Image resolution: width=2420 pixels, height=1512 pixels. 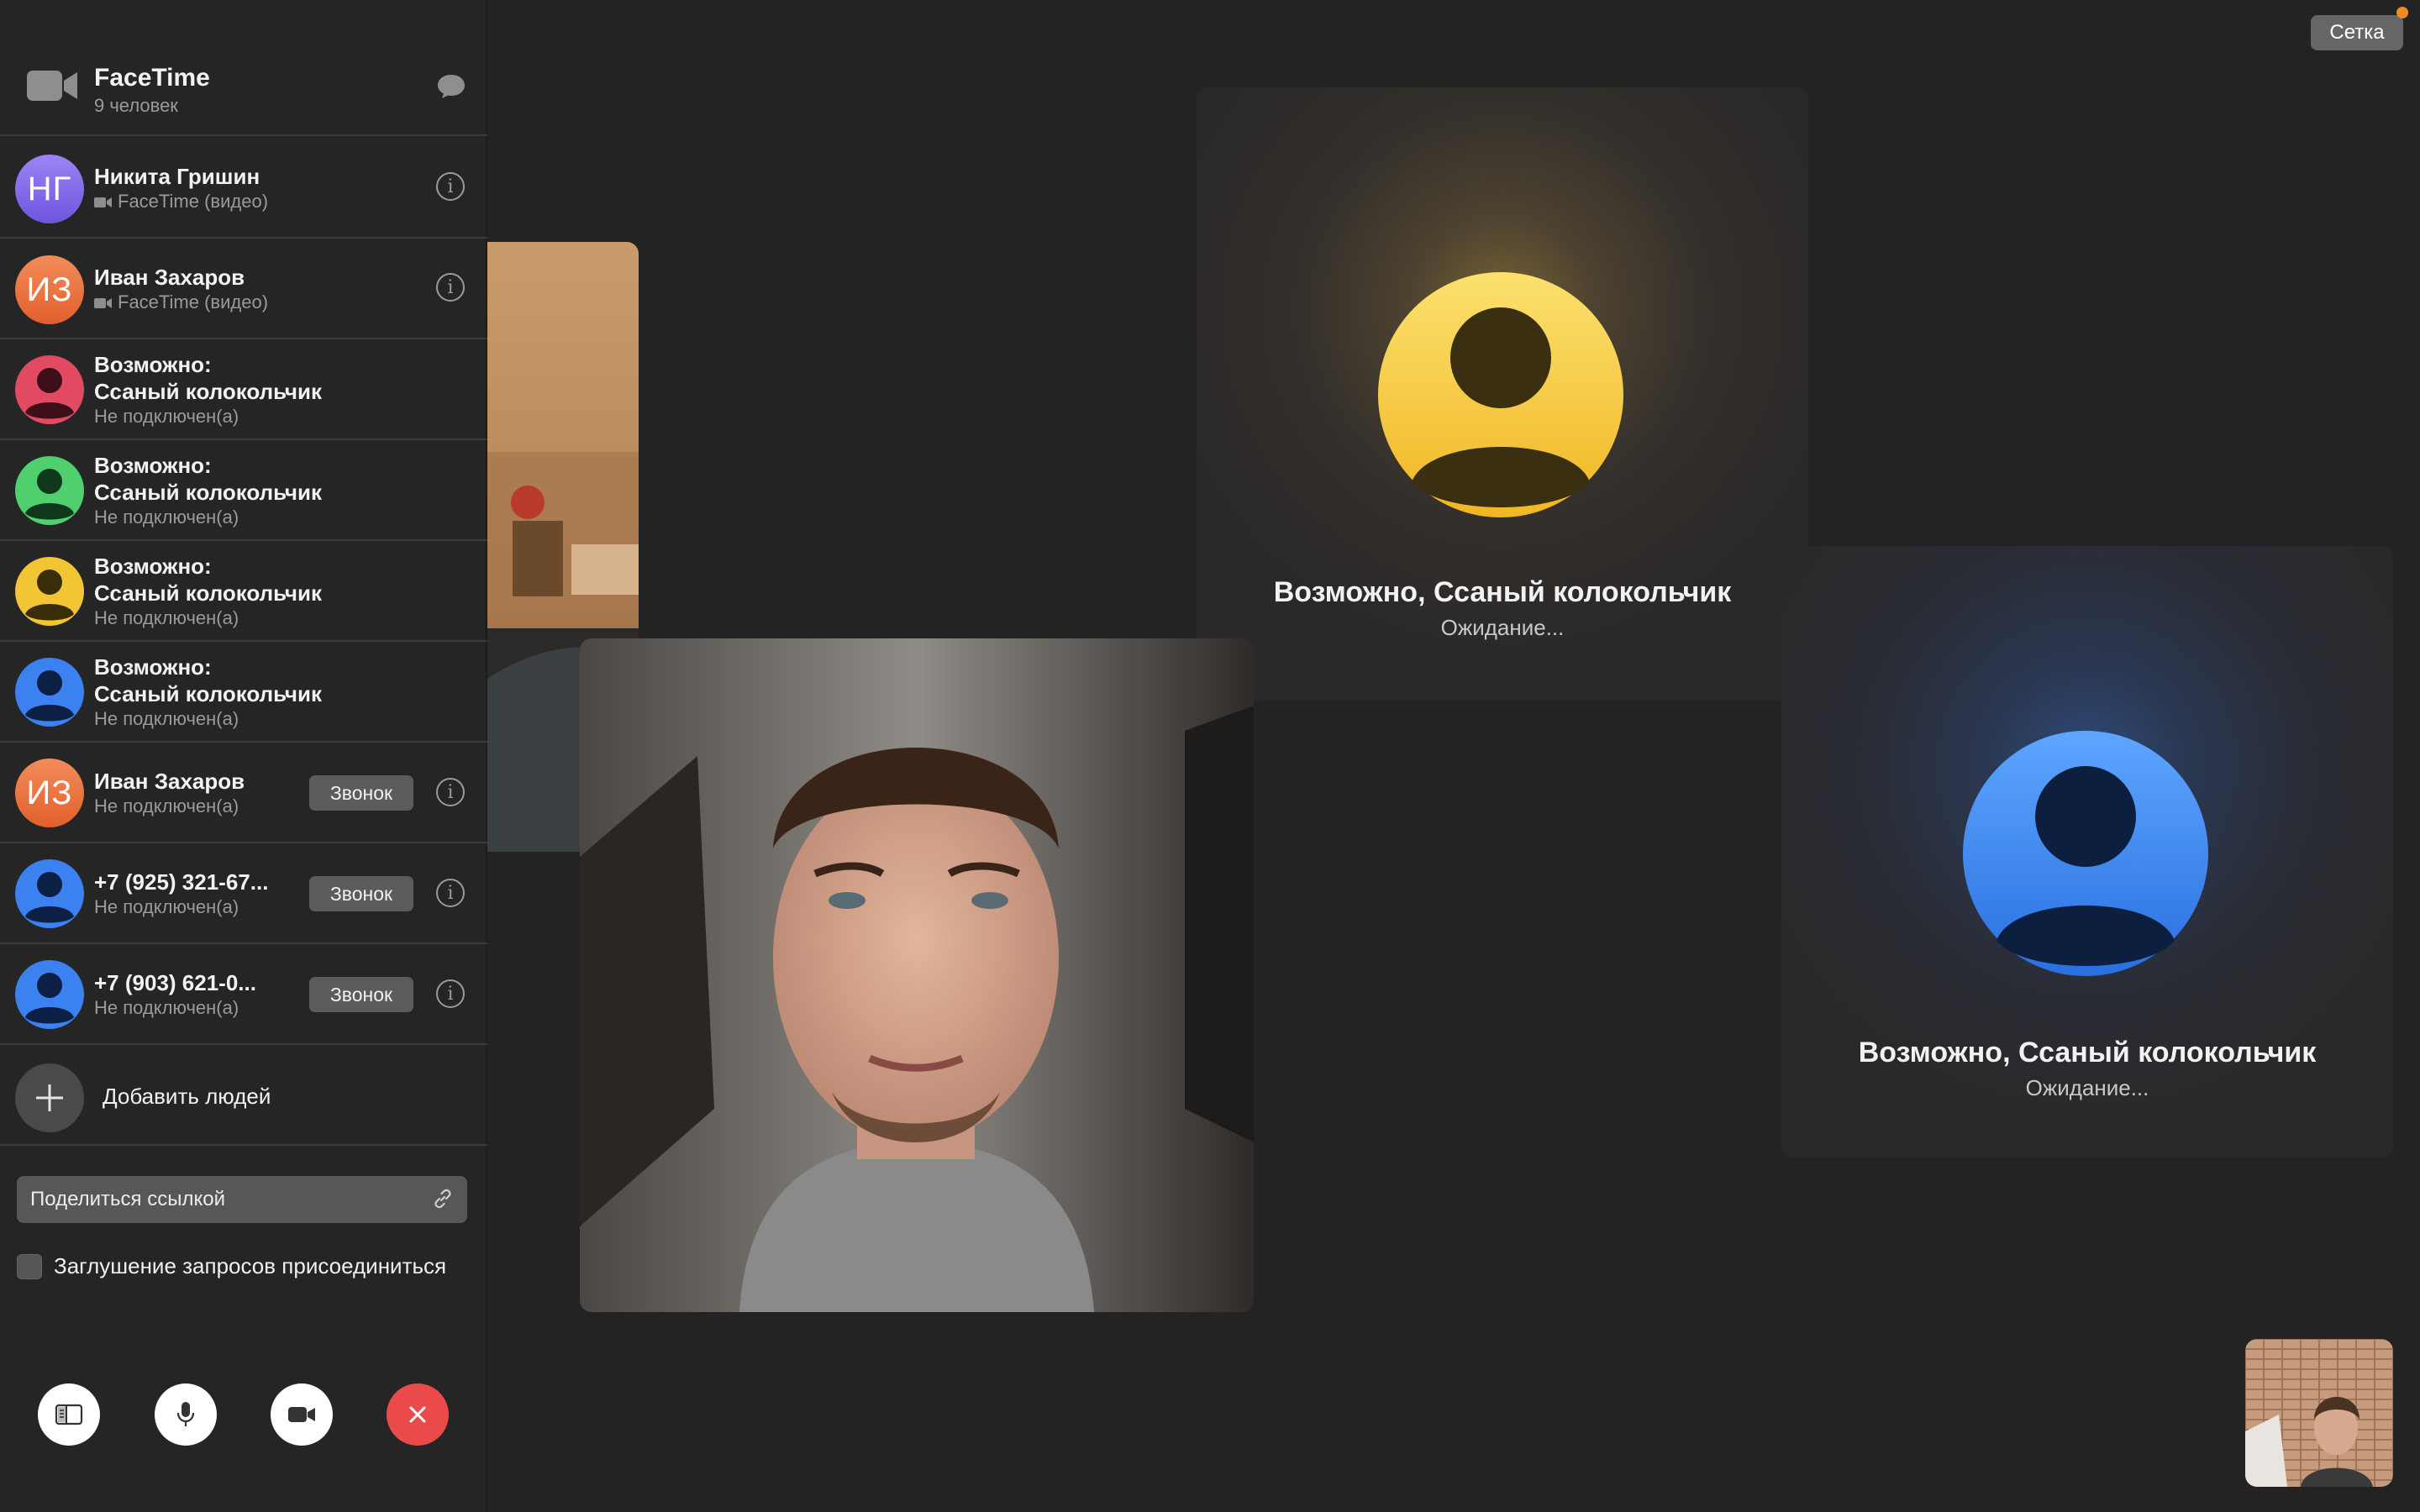 I want to click on participant-name: Никита Гришин, so click(x=177, y=176).